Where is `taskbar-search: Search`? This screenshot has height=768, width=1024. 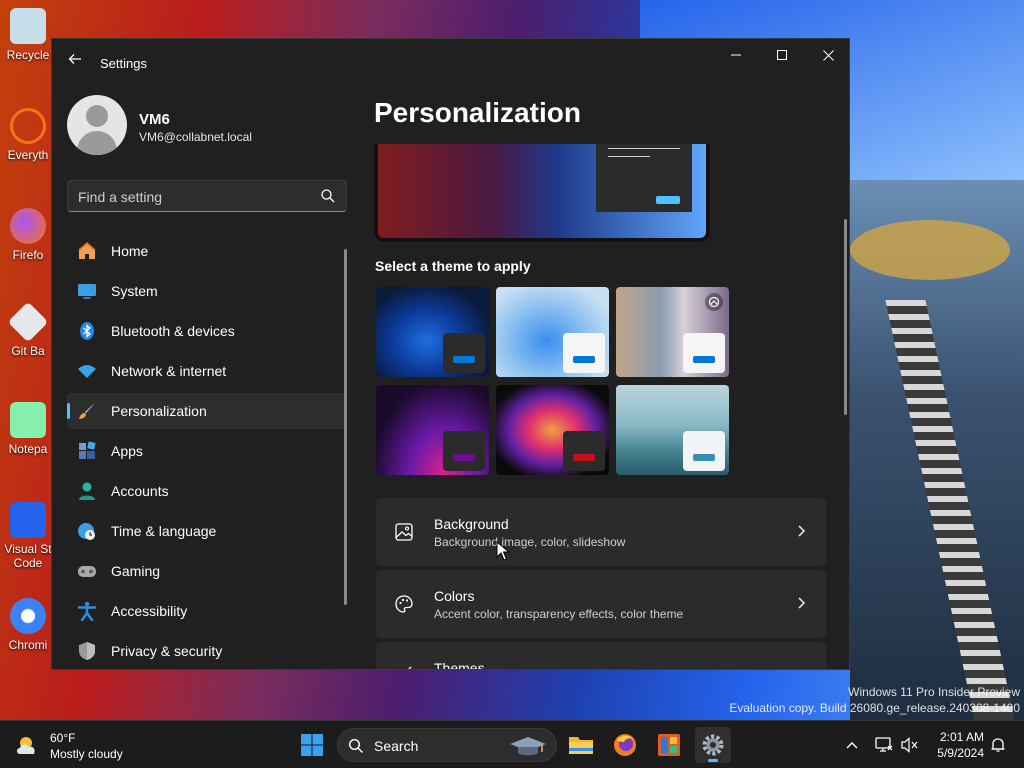 taskbar-search: Search is located at coordinates (447, 745).